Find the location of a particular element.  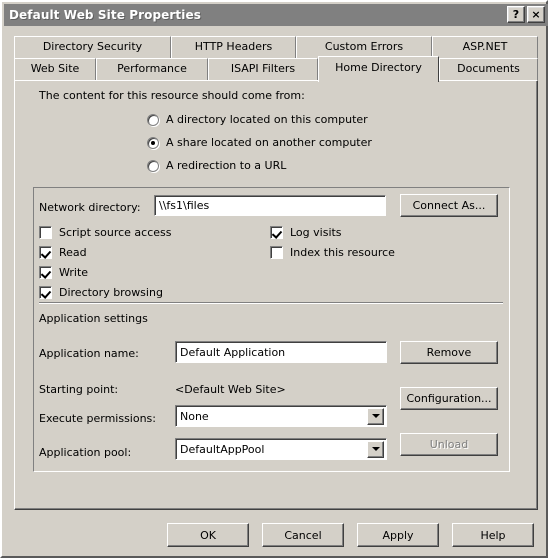

remove-button: Remove is located at coordinates (449, 352).